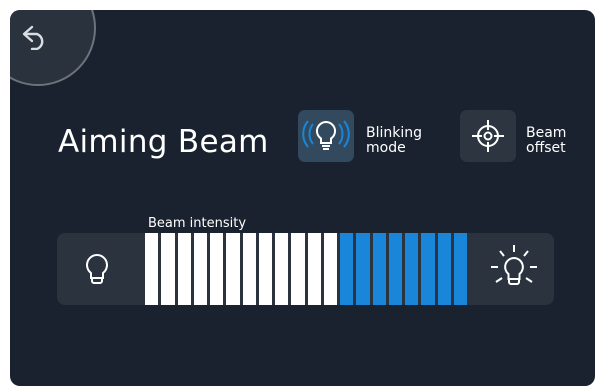  Describe the element at coordinates (546, 133) in the screenshot. I see `offset-label-line1: Beam` at that location.